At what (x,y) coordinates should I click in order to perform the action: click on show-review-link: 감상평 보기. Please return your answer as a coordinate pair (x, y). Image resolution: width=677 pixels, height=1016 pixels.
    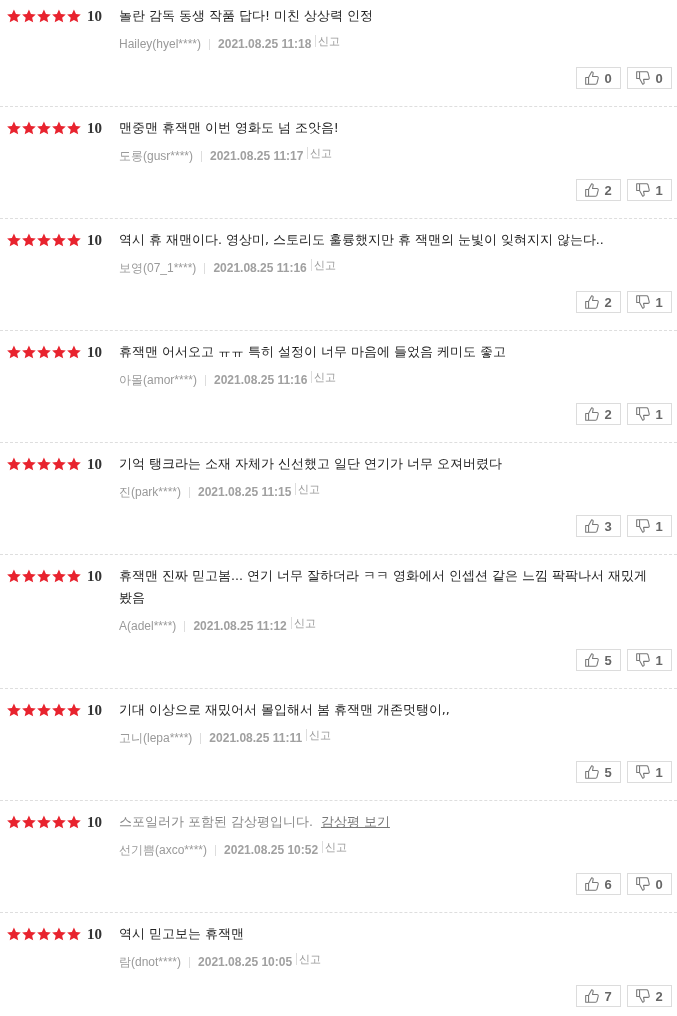
    Looking at the image, I should click on (355, 822).